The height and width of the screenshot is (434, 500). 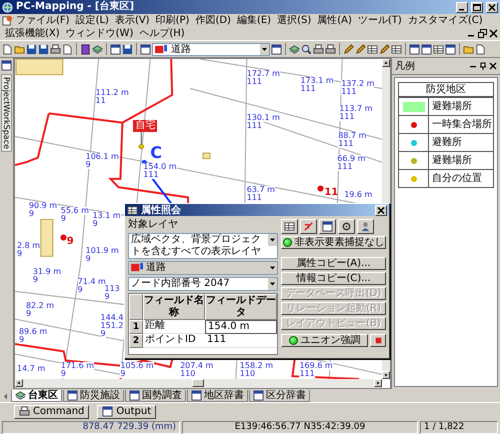 I want to click on workspace-tab: ProjectWorkSpace, so click(x=6, y=113).